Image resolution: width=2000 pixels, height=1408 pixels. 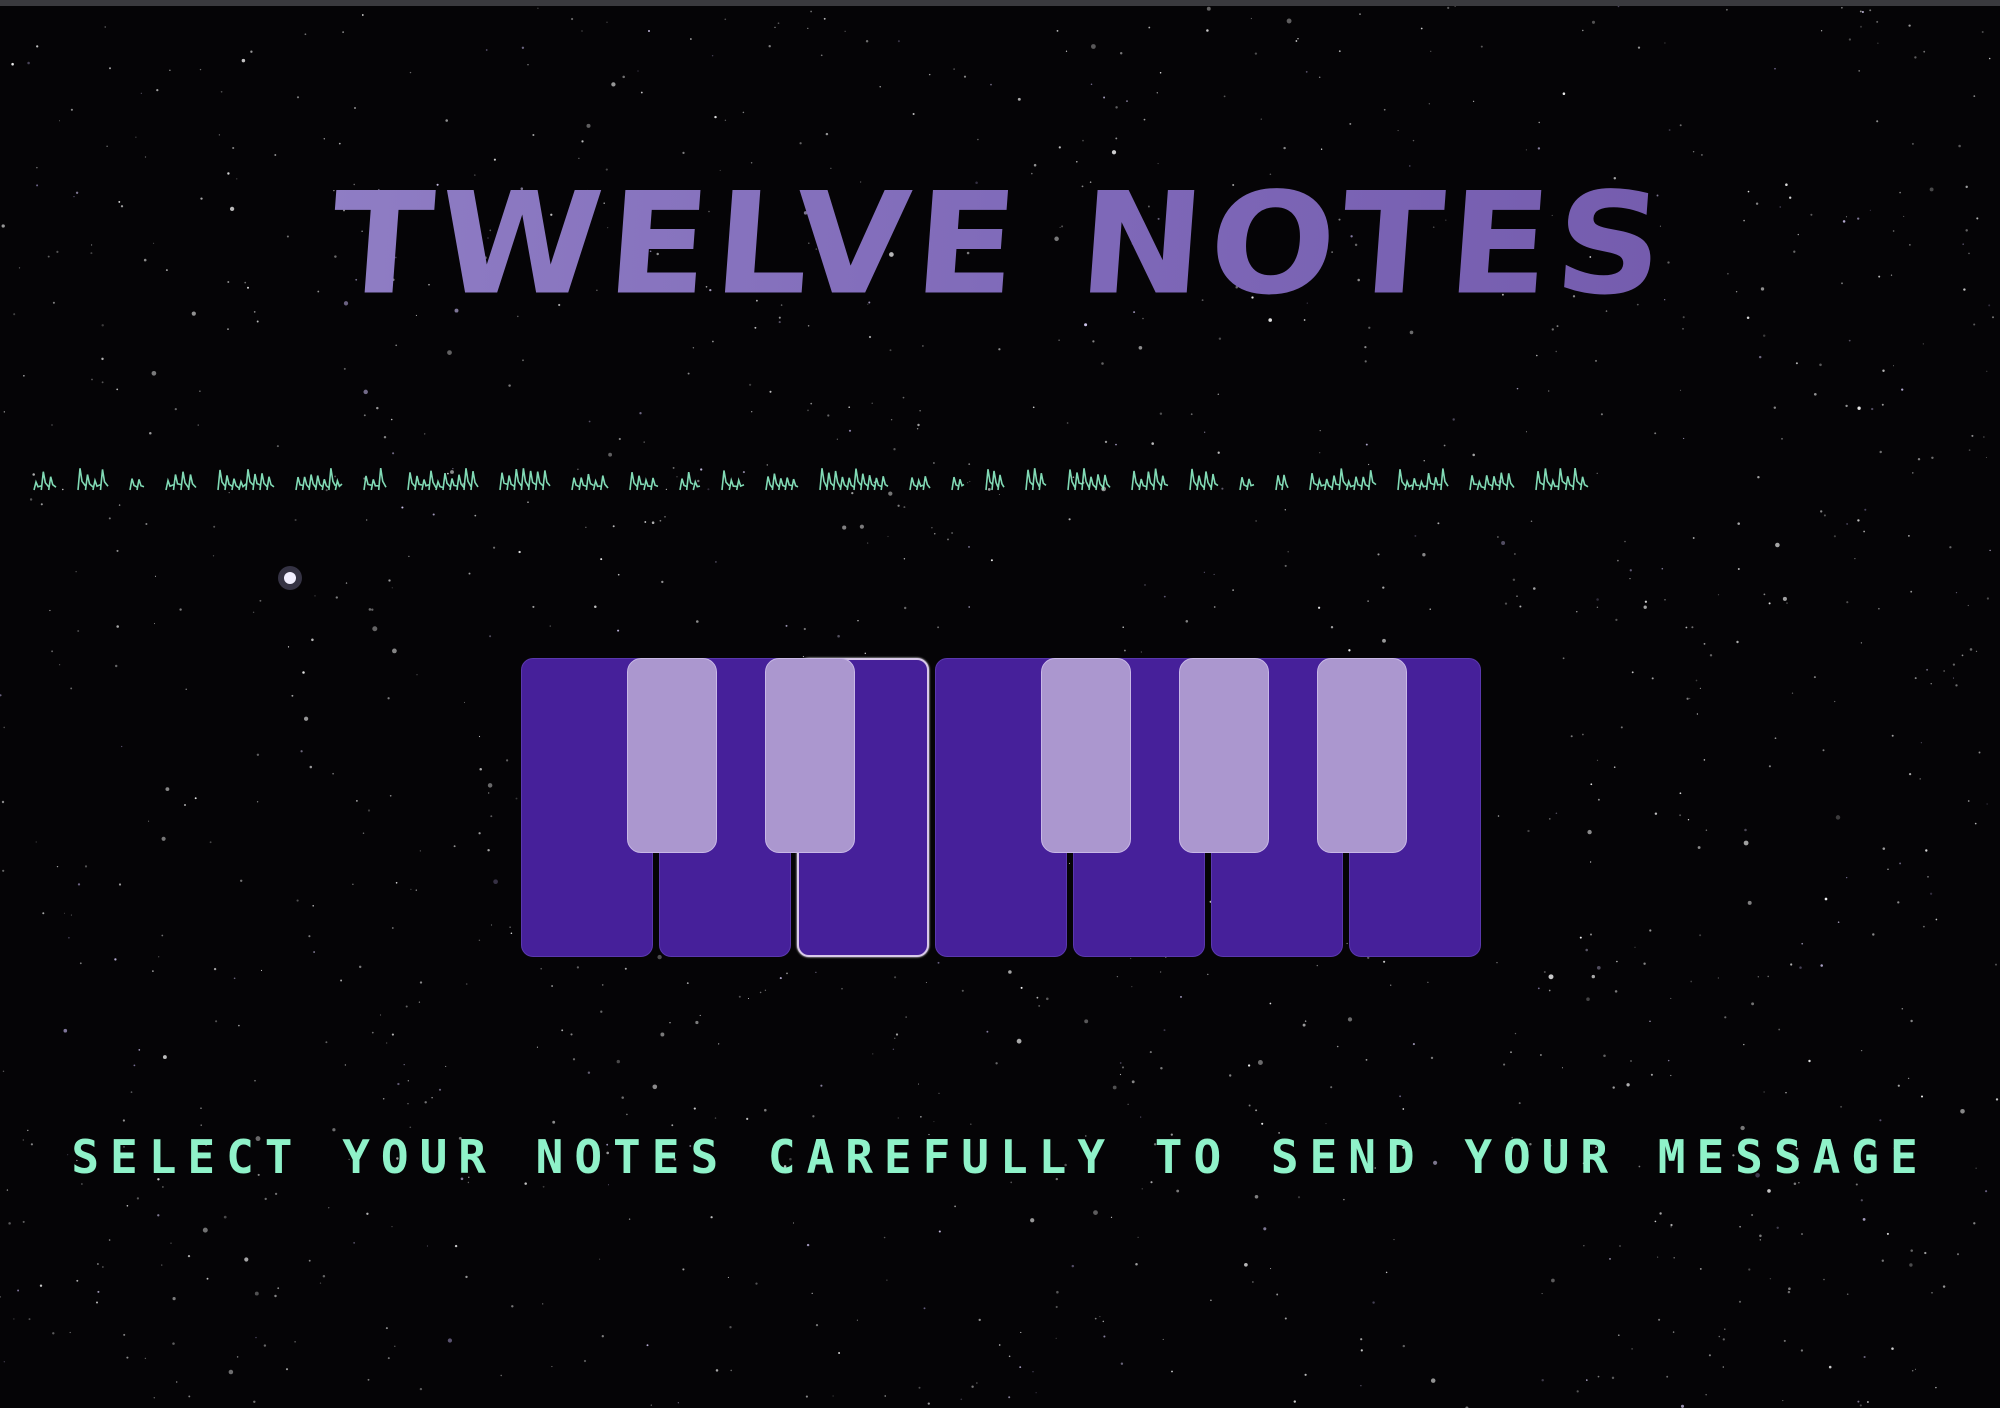 I want to click on piano-keyboard, so click(x=1003, y=809).